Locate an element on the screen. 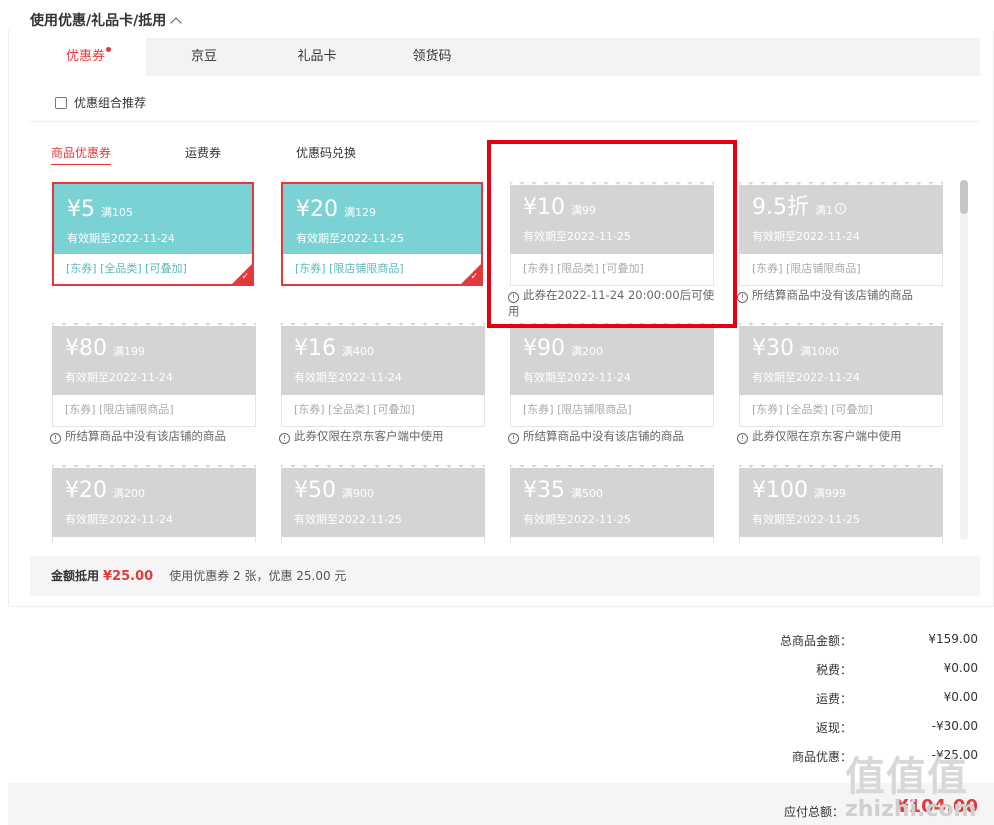  coupon-face: ¥20 满129 有效期至2022-11-25 is located at coordinates (382, 219).